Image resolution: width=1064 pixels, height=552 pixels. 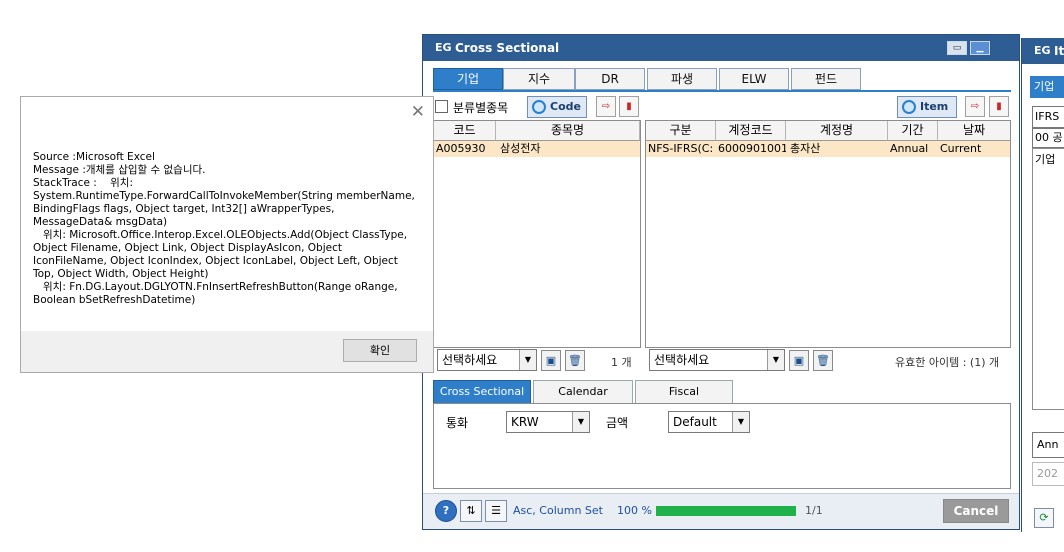 I want to click on table-row: A005930 삼성전자, so click(x=537, y=149).